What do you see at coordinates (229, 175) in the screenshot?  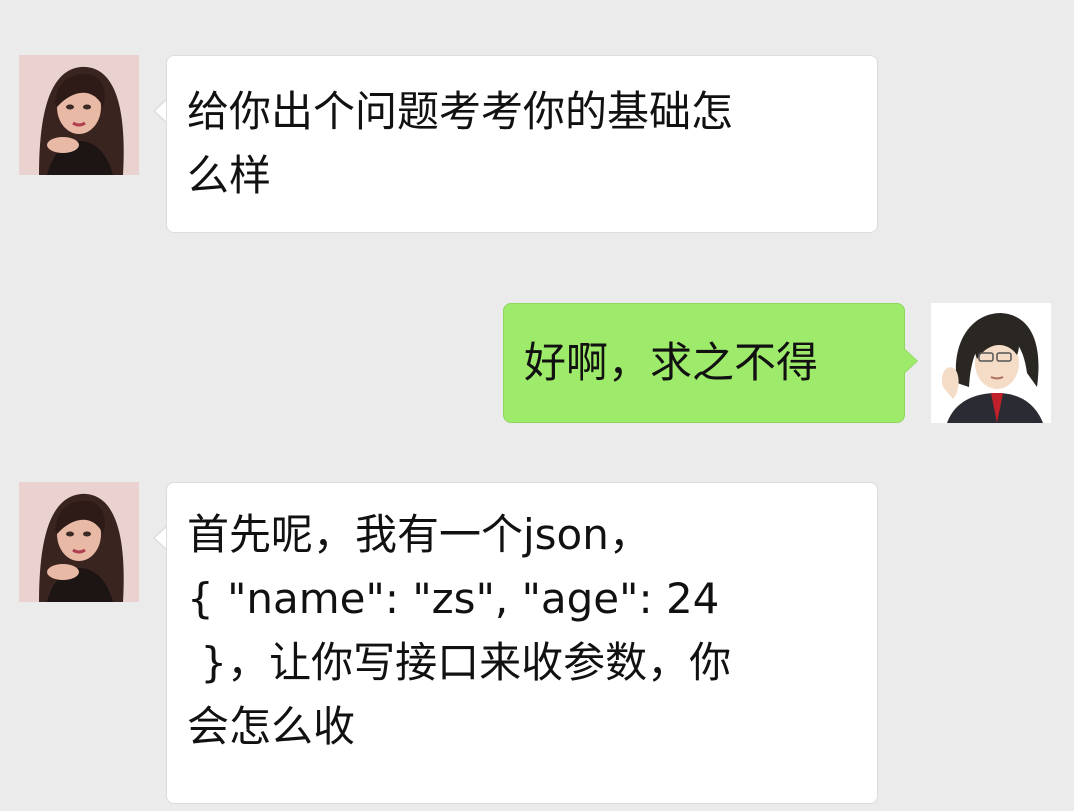 I see `message-text-line: 么样` at bounding box center [229, 175].